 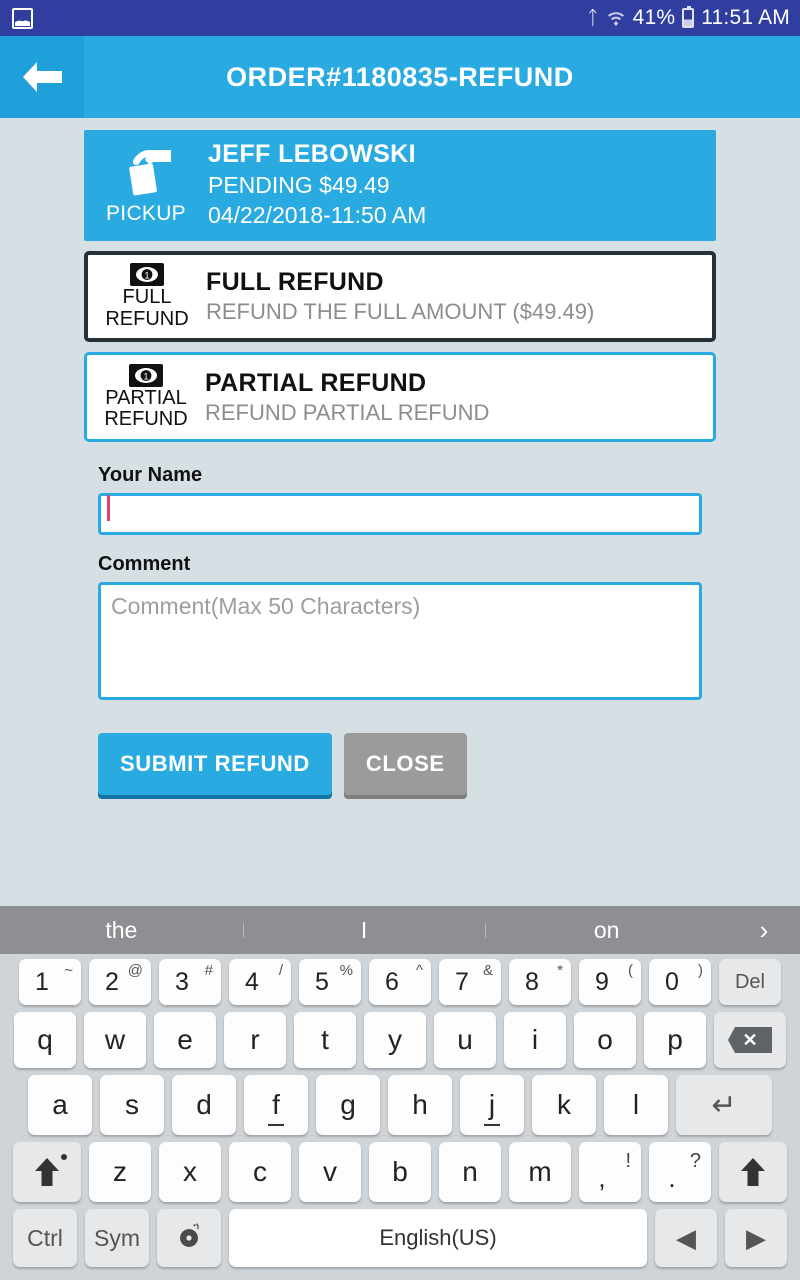 I want to click on key-7-base: 7, so click(x=462, y=981).